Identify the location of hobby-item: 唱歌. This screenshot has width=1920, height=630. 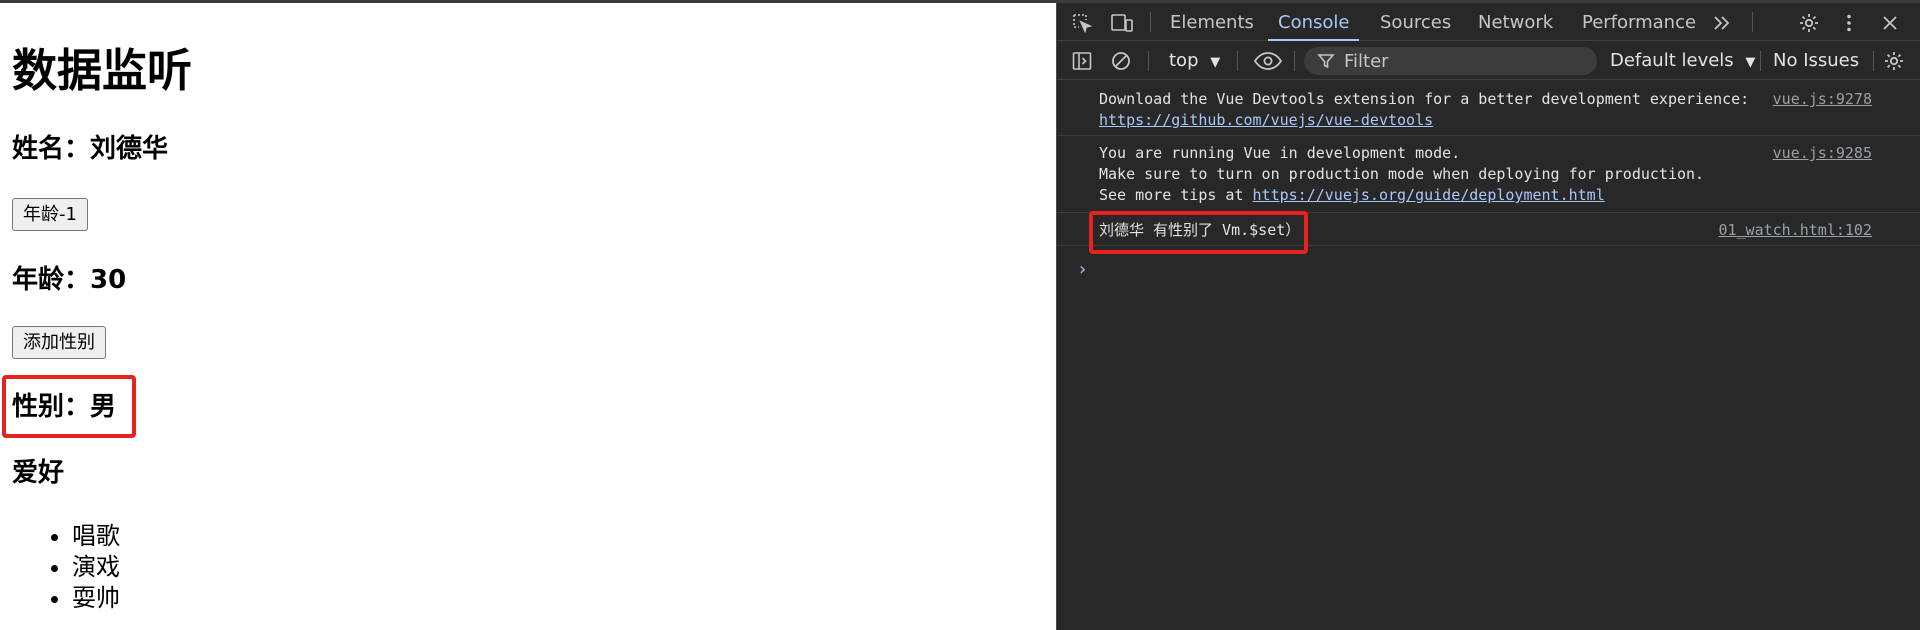
(96, 536).